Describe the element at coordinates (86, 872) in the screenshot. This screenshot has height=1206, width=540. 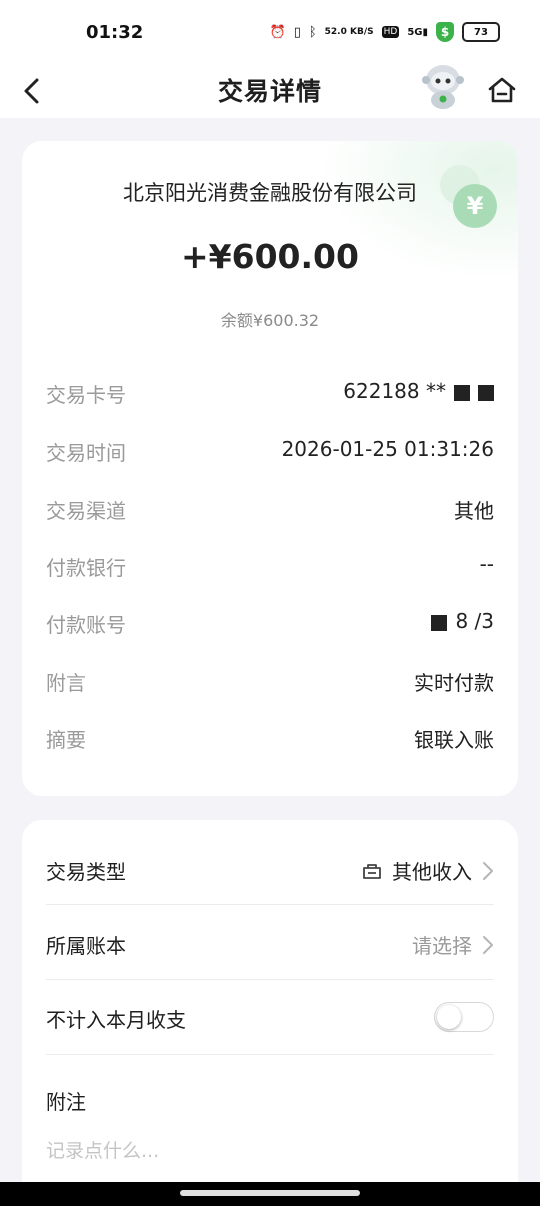
I see `transaction-type-label: 交易类型` at that location.